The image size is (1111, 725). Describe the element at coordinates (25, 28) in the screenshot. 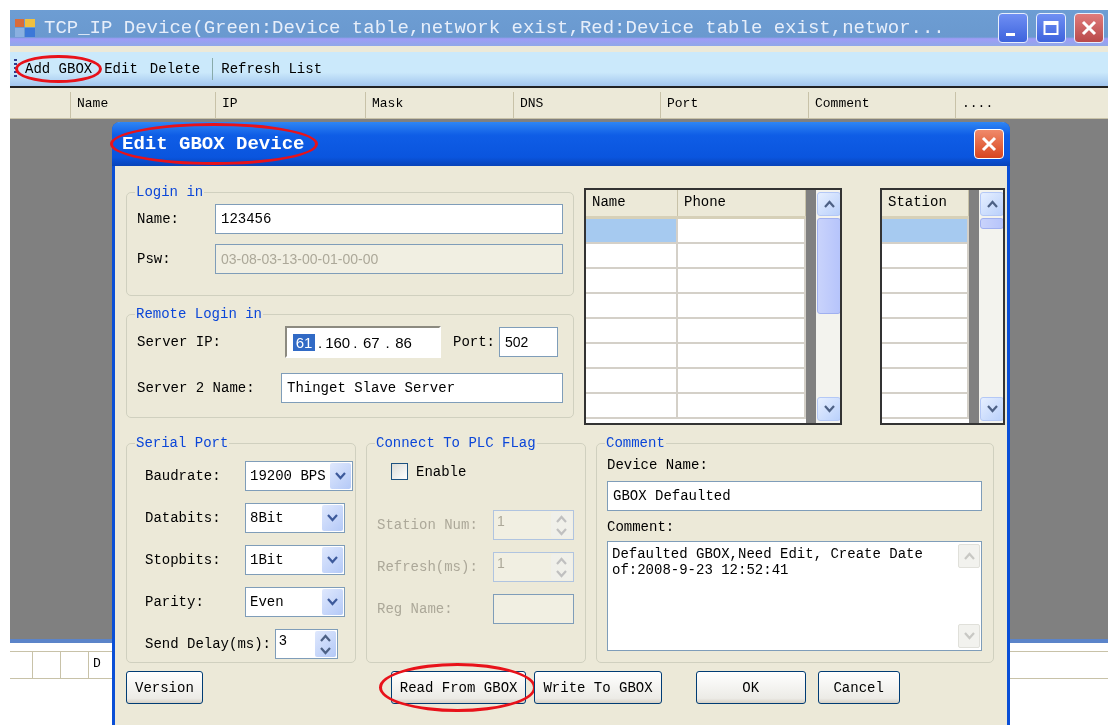

I see `app-icon` at that location.